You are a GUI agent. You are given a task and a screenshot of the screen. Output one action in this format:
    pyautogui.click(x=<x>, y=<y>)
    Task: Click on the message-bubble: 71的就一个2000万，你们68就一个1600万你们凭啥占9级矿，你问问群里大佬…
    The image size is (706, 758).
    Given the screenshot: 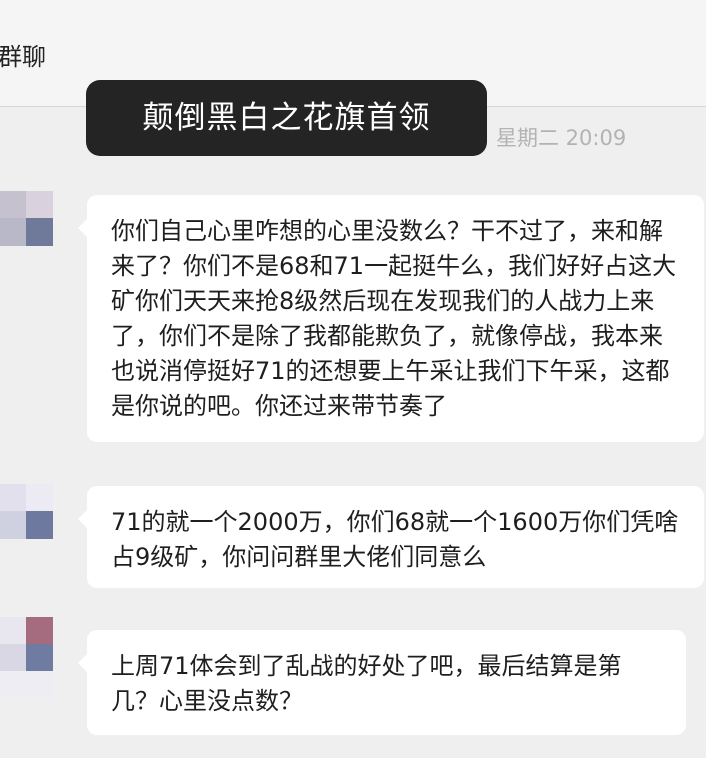 What is the action you would take?
    pyautogui.click(x=391, y=537)
    